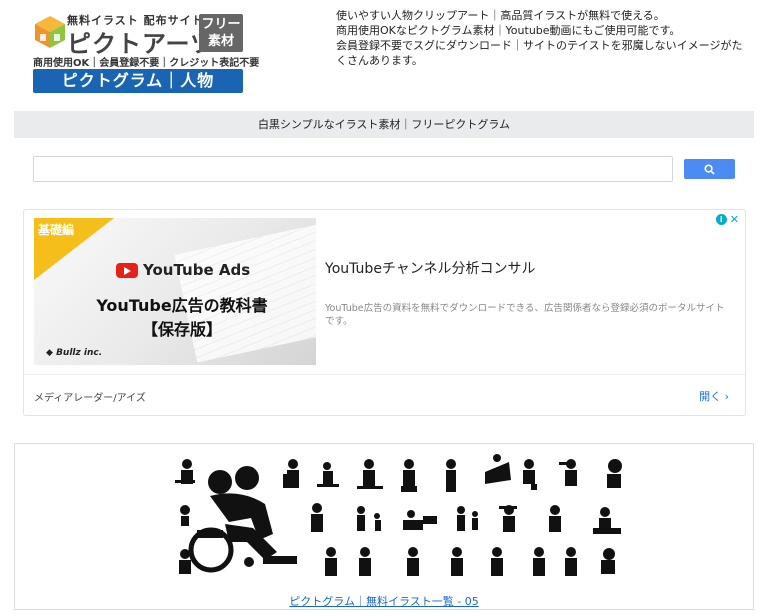 The image size is (768, 616). I want to click on cube-logo-icon, so click(50, 32).